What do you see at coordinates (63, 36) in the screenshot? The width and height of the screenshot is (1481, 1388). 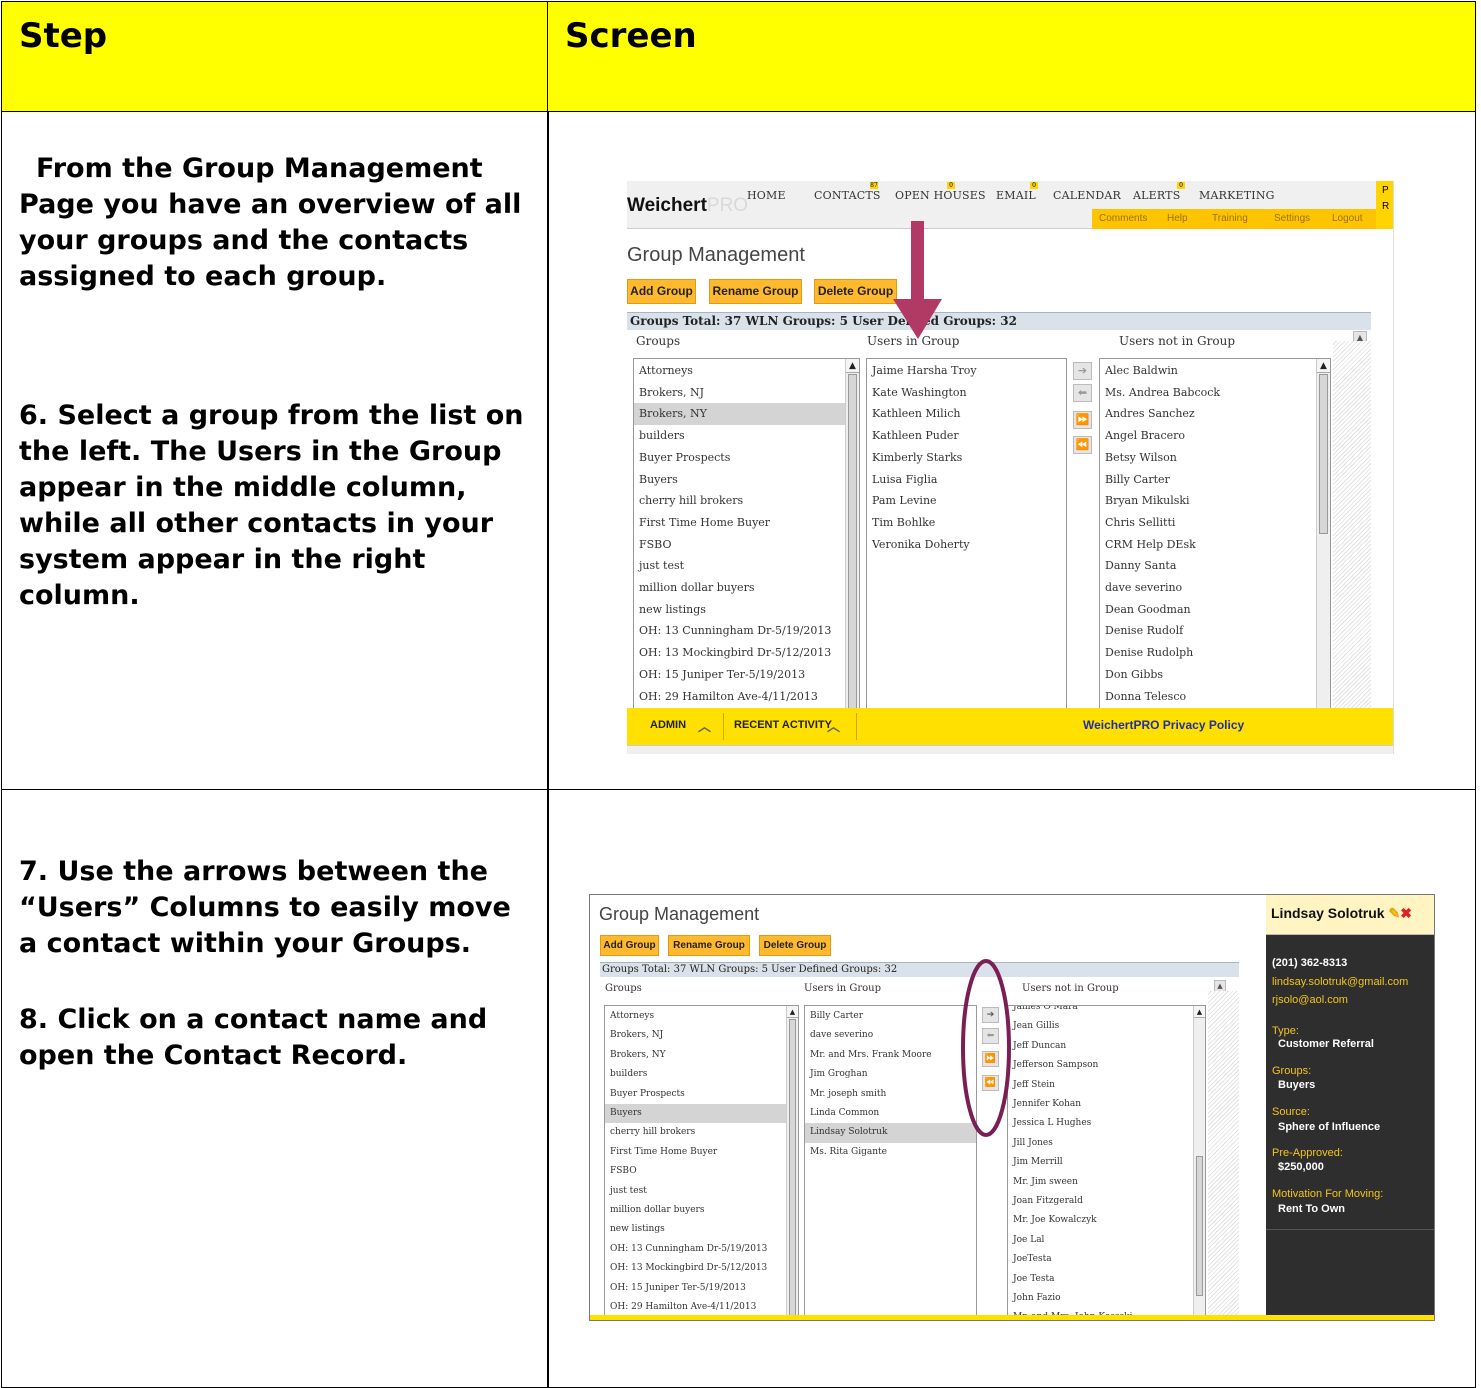 I see `header-step: Step` at bounding box center [63, 36].